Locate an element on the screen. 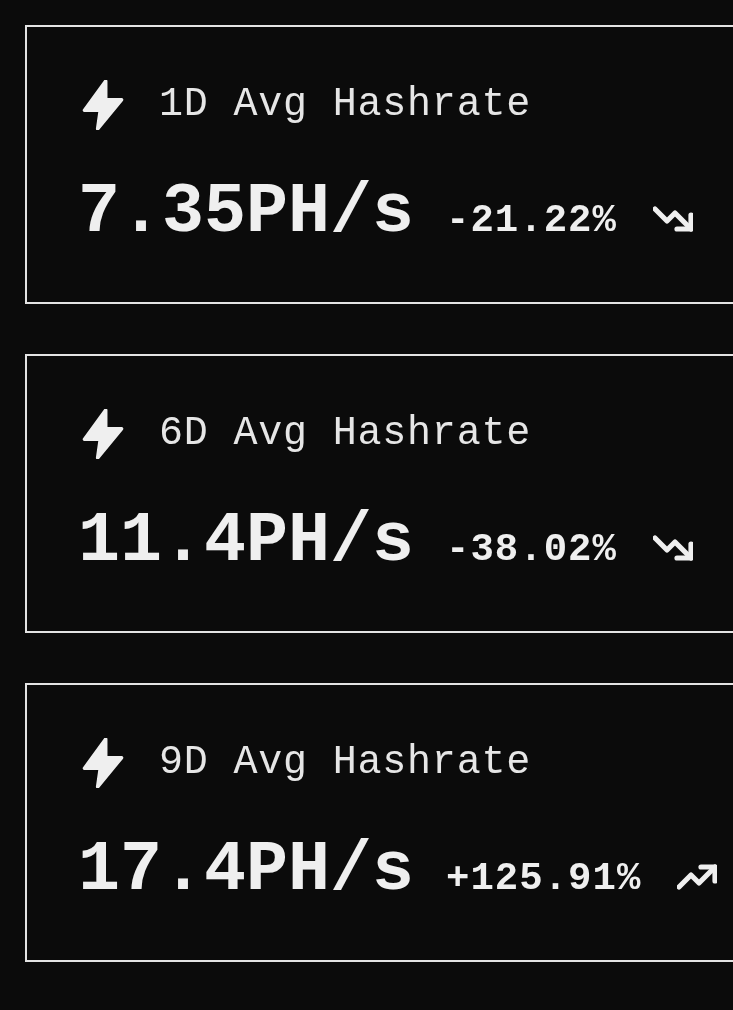  change-percent: -38.02% is located at coordinates (531, 550).